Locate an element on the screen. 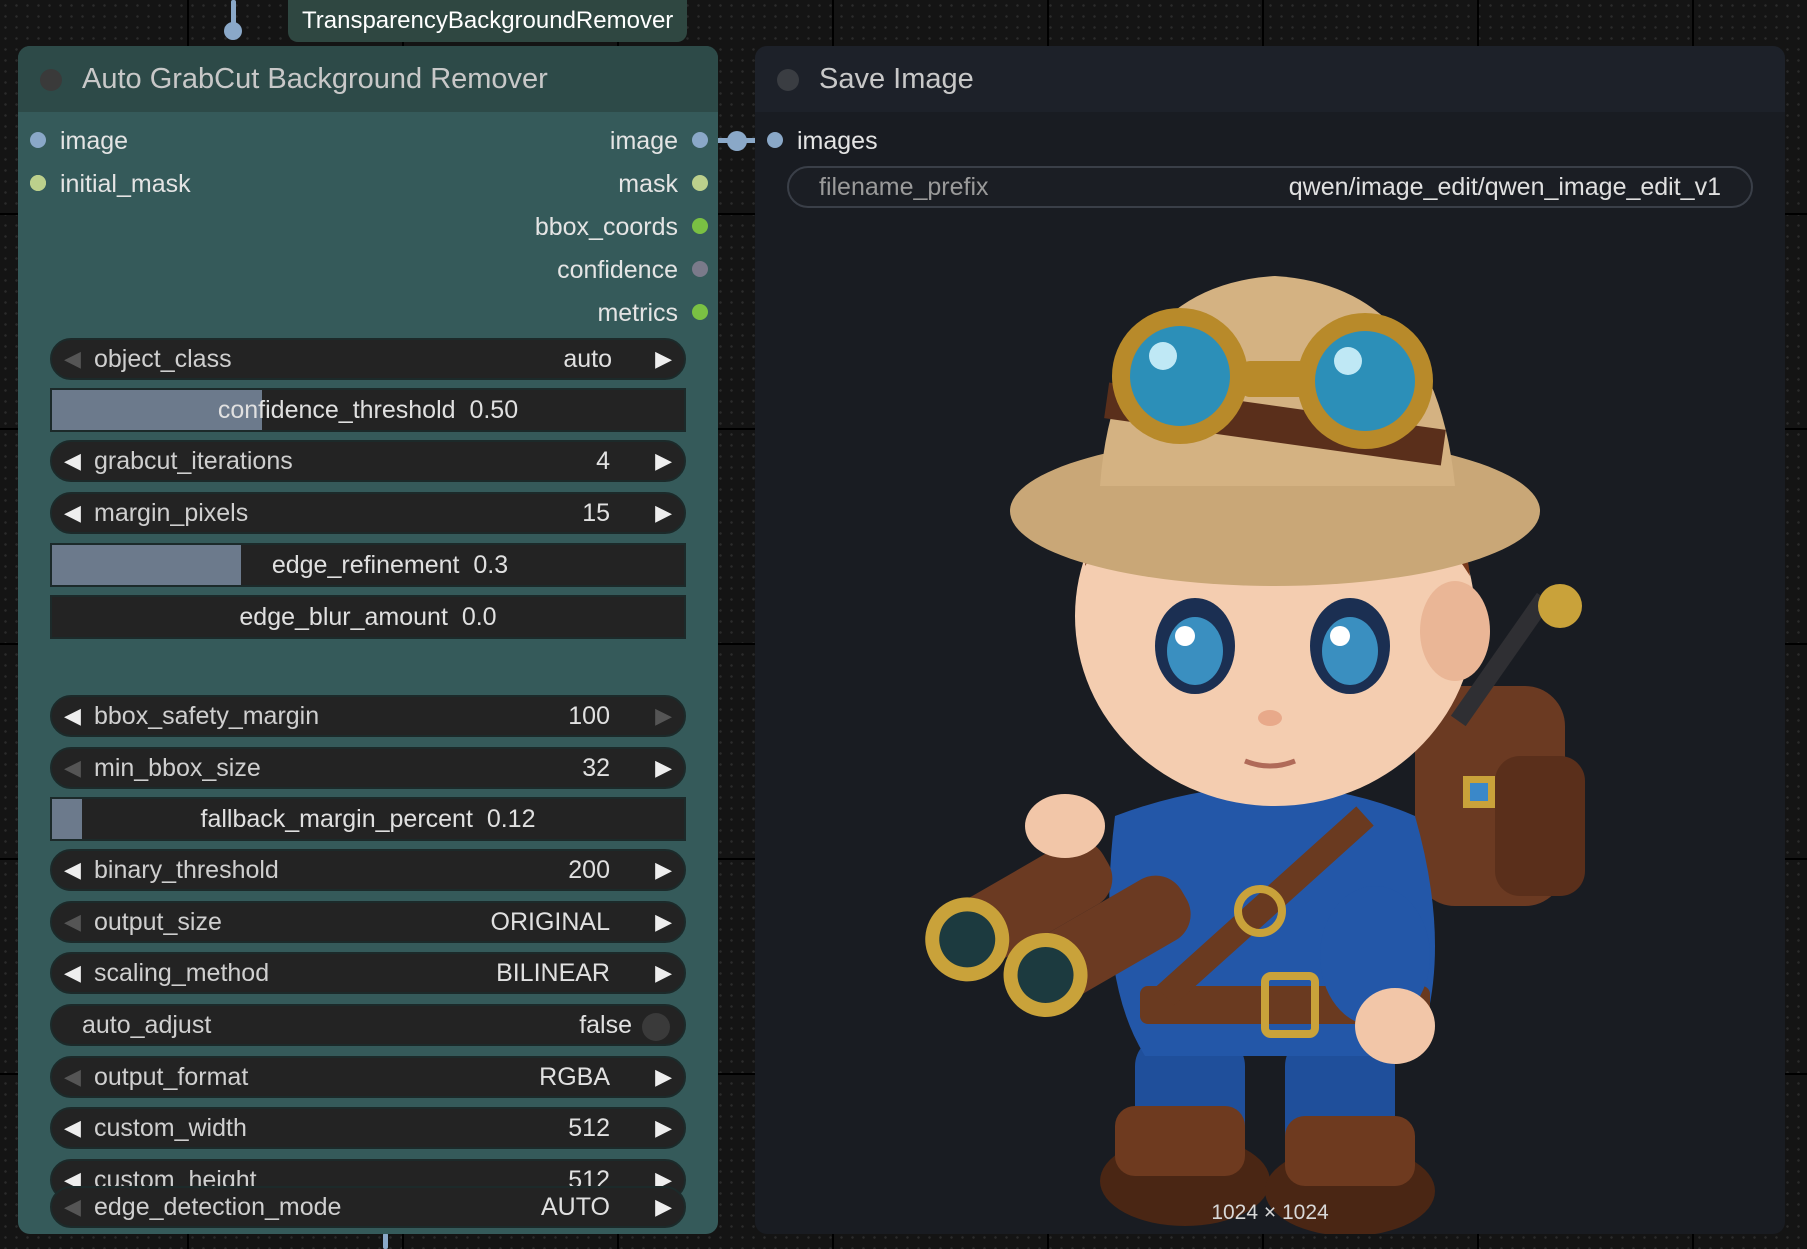  widget-value: false is located at coordinates (605, 1025).